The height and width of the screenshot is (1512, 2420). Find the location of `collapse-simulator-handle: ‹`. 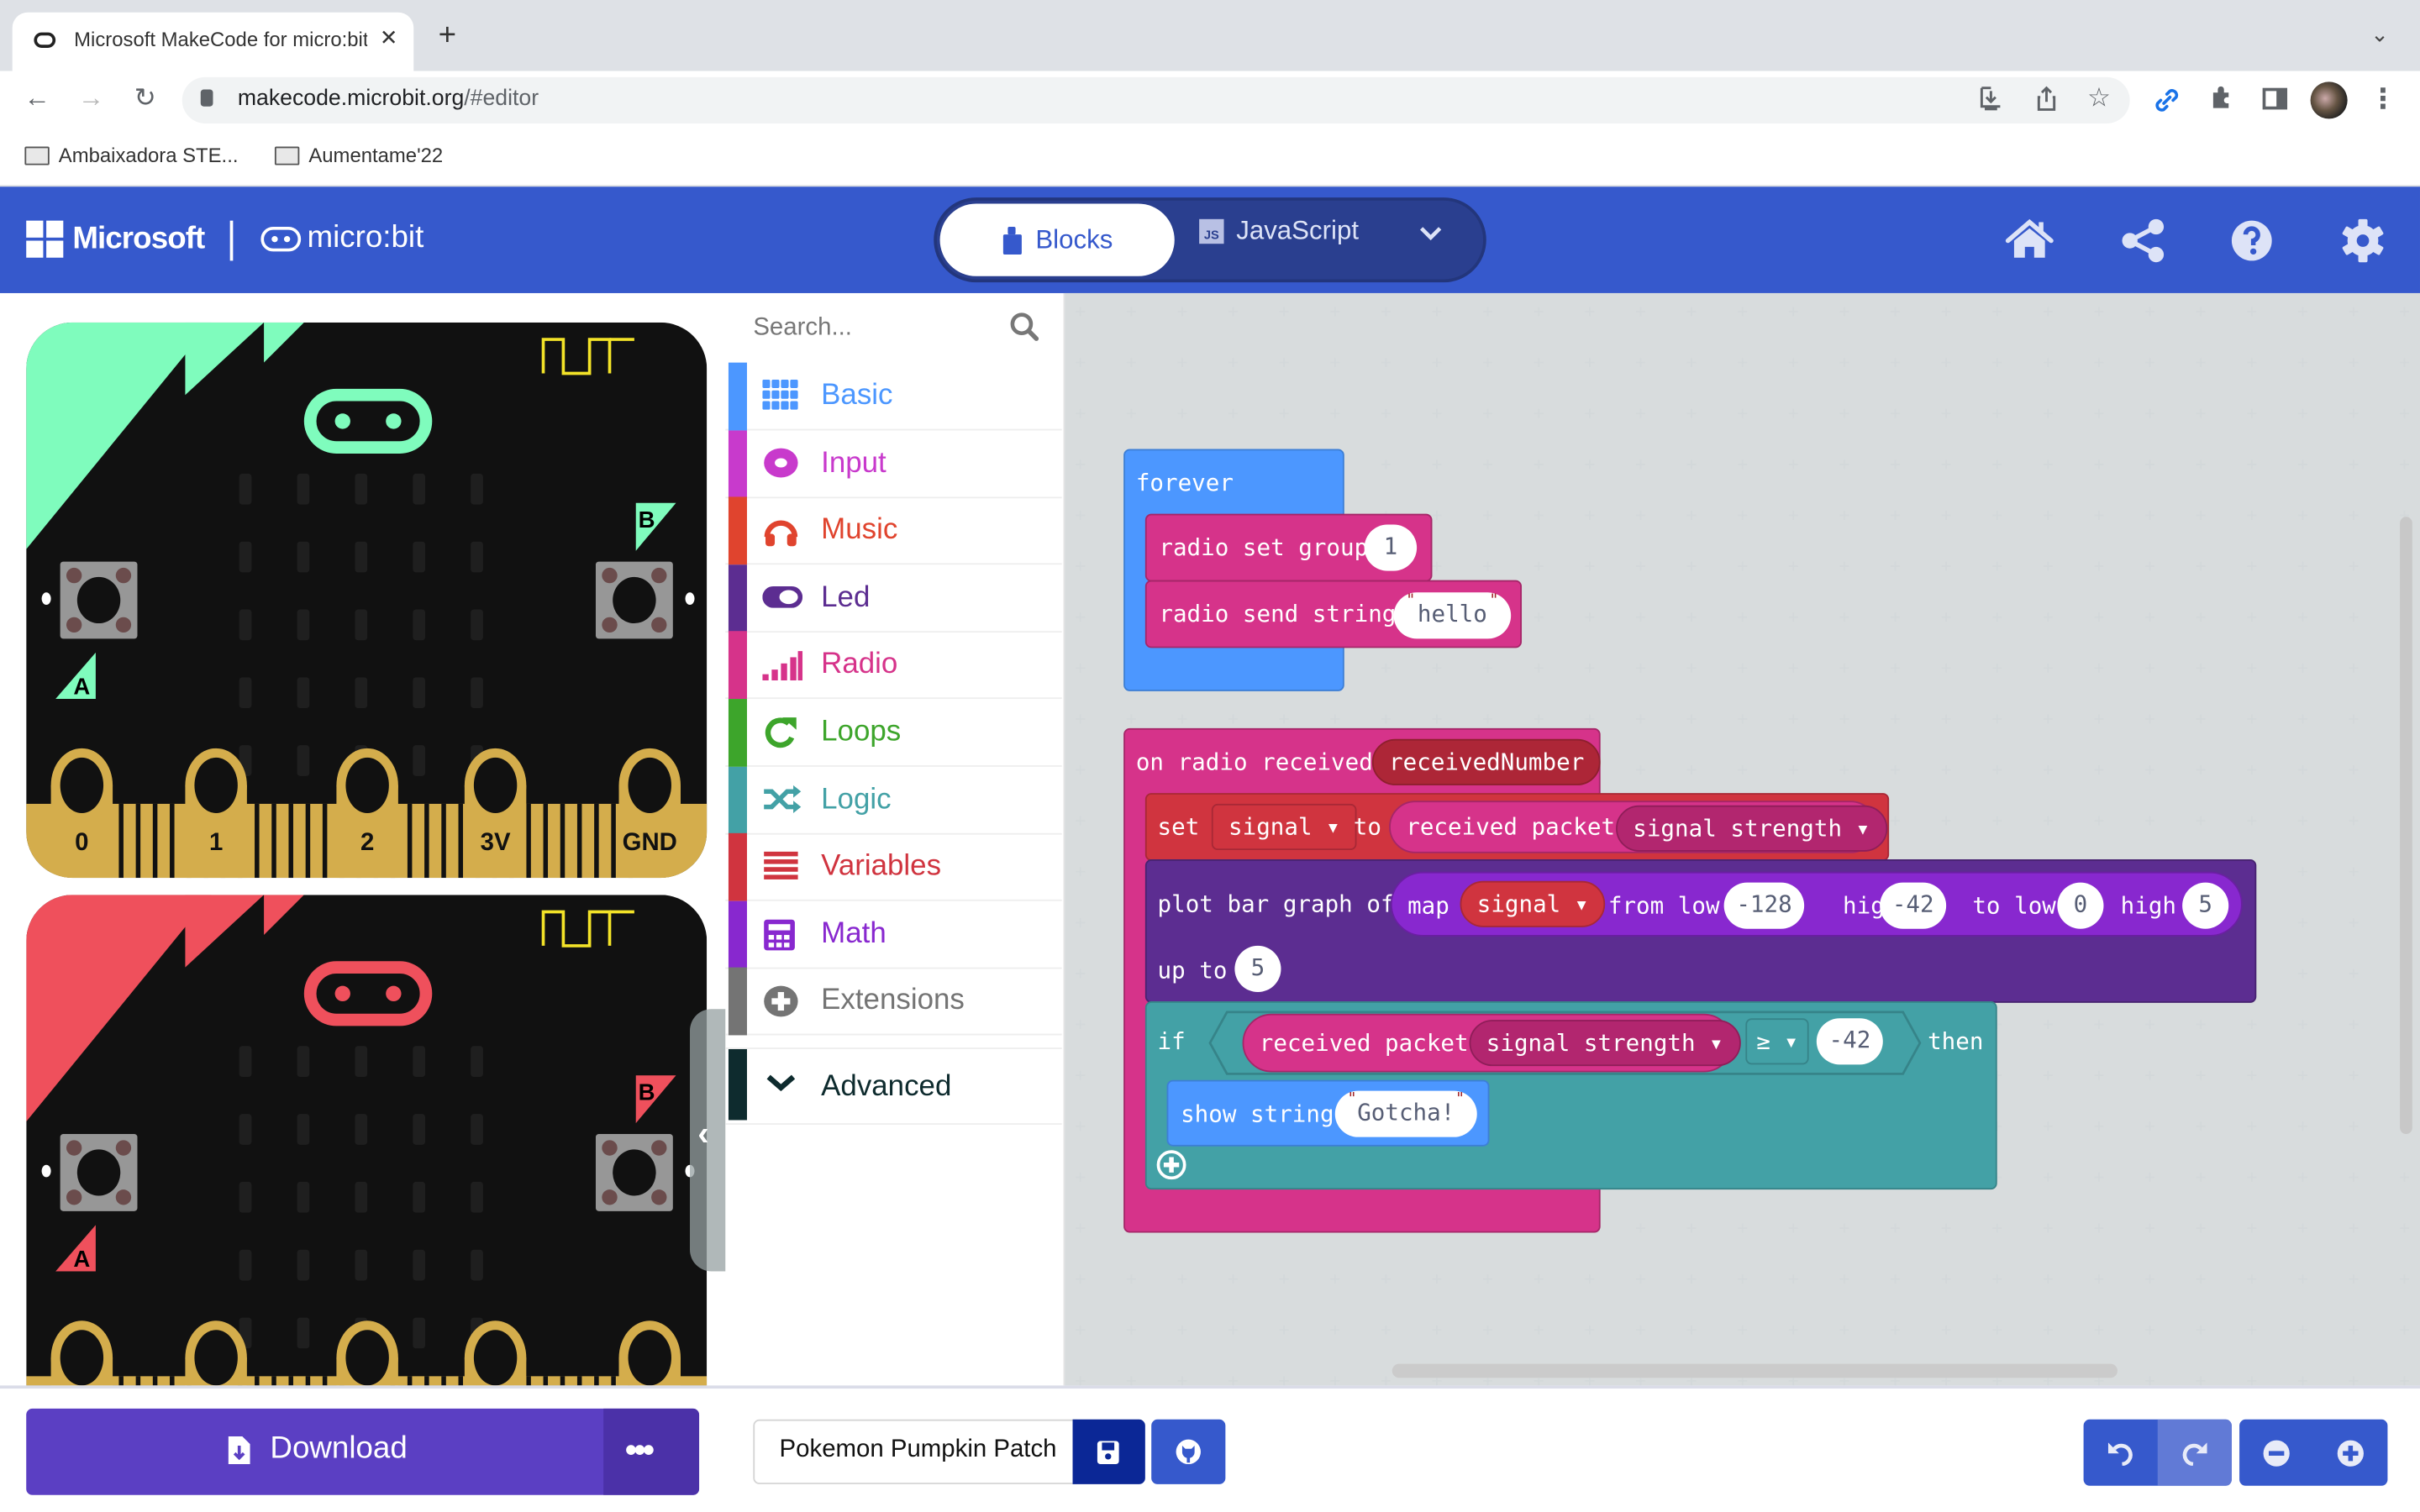

collapse-simulator-handle: ‹ is located at coordinates (709, 1140).